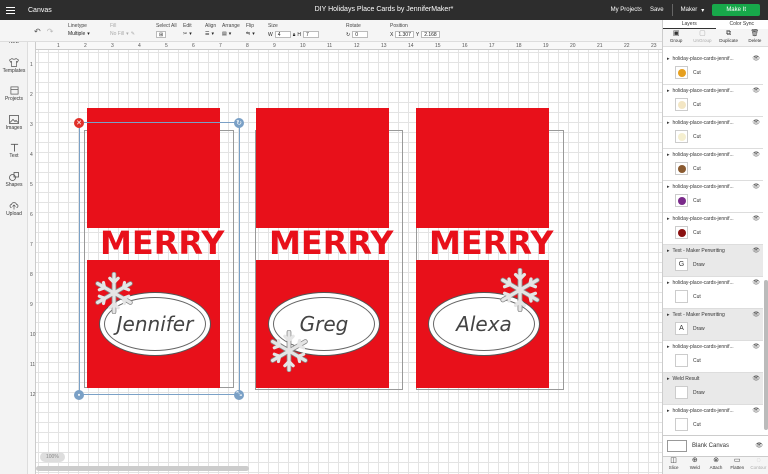 The image size is (768, 474). I want to click on zoom-control: 100%, so click(52, 457).